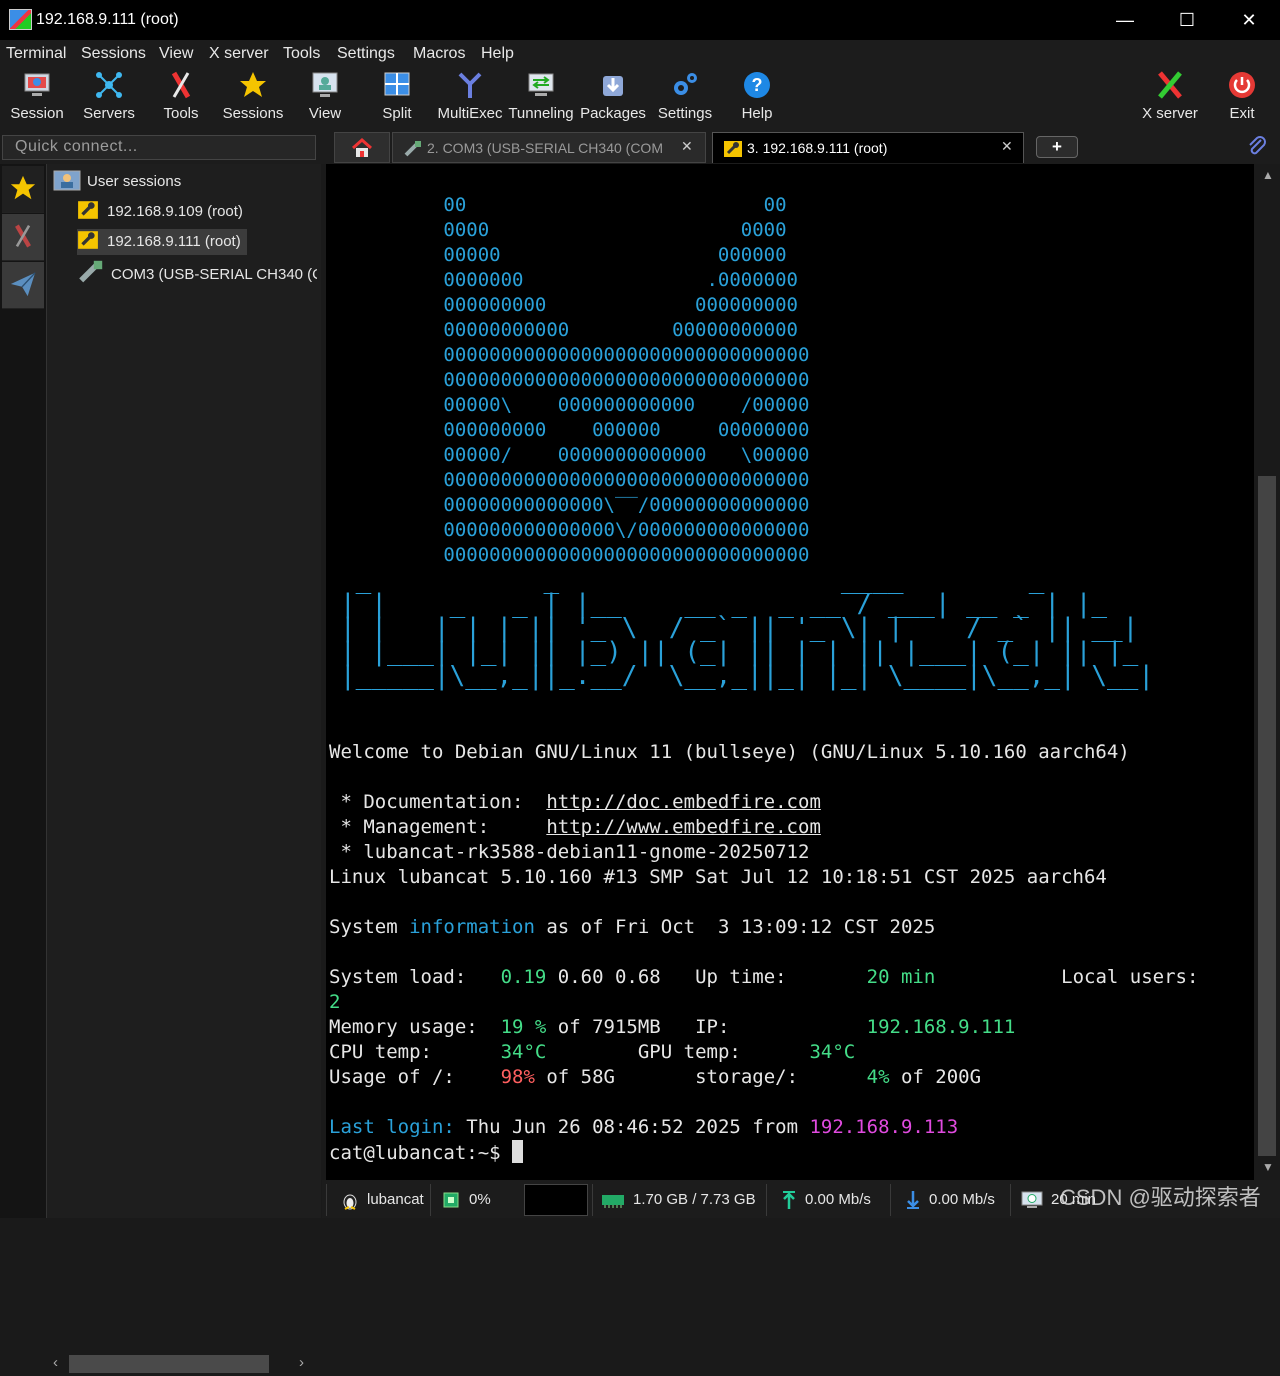 Image resolution: width=1280 pixels, height=1376 pixels. What do you see at coordinates (176, 54) in the screenshot?
I see `menu-view: View` at bounding box center [176, 54].